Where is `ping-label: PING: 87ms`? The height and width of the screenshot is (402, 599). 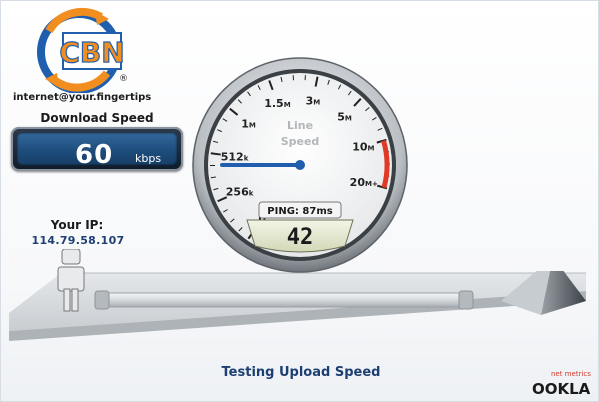
ping-label: PING: 87ms is located at coordinates (299, 211).